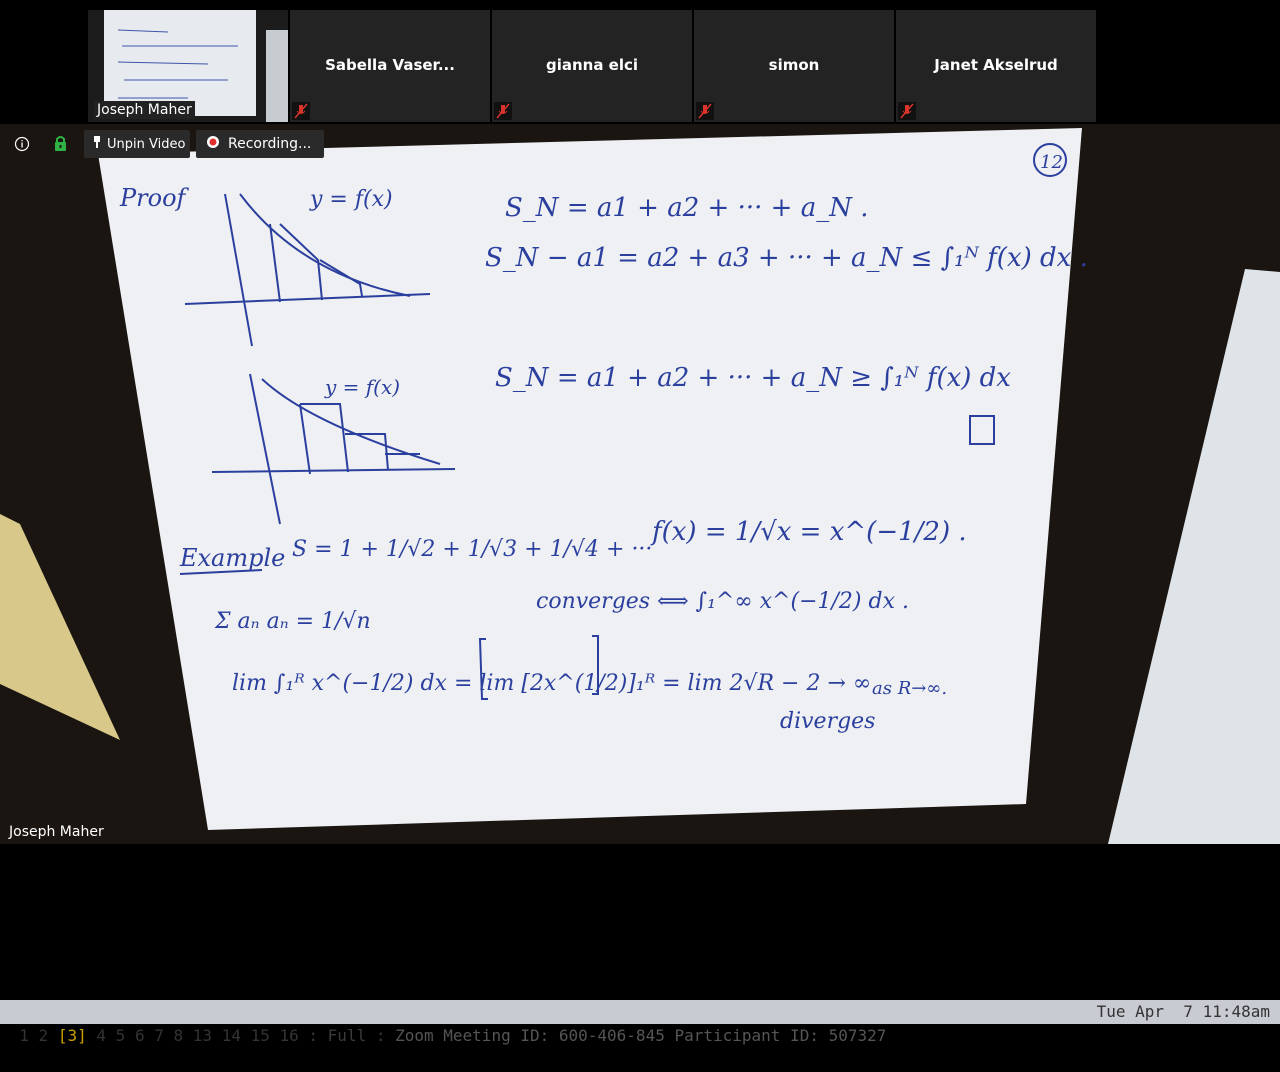 This screenshot has width=1280, height=1072. I want to click on page-number: 12, so click(1051, 162).